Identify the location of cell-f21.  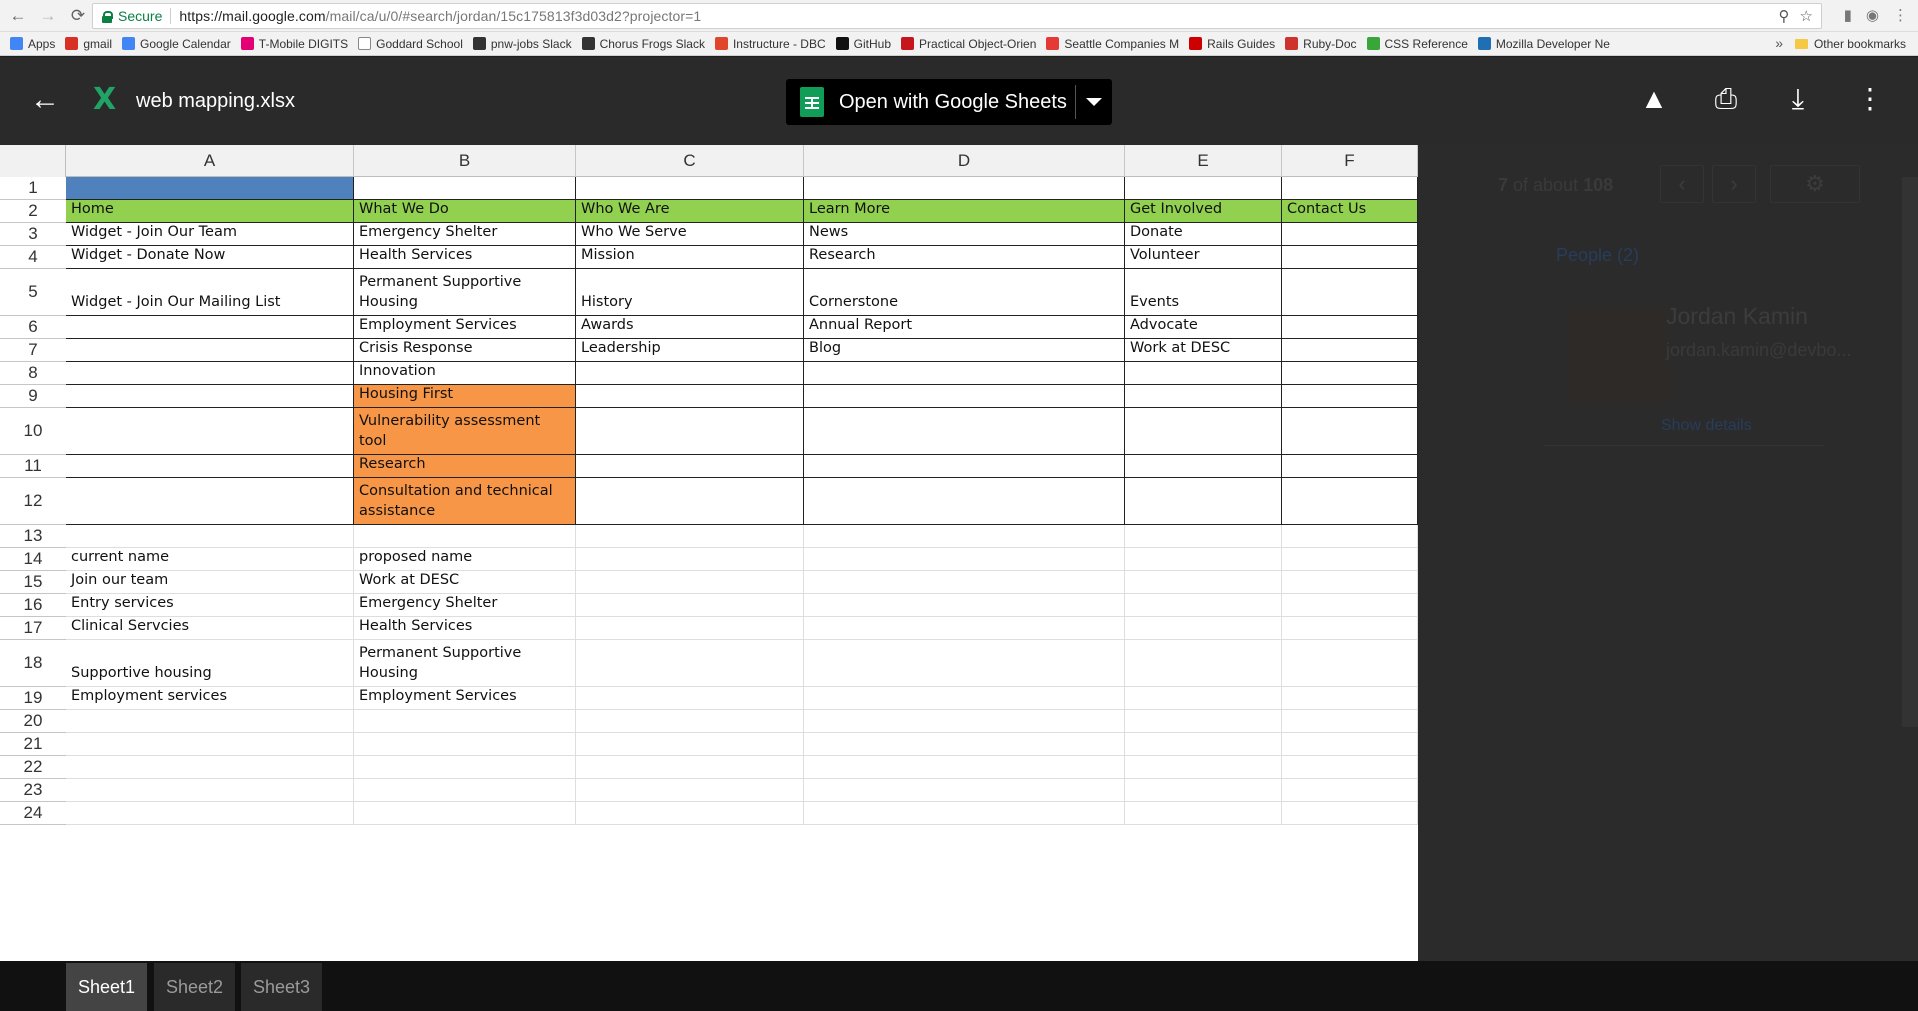
(1350, 744).